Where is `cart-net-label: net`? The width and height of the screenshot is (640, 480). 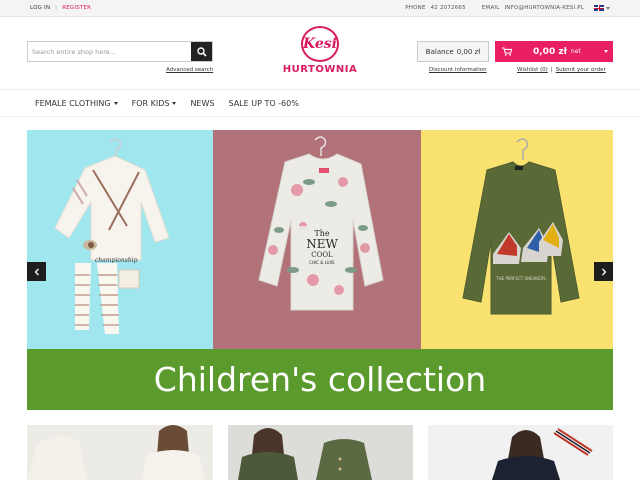 cart-net-label: net is located at coordinates (575, 51).